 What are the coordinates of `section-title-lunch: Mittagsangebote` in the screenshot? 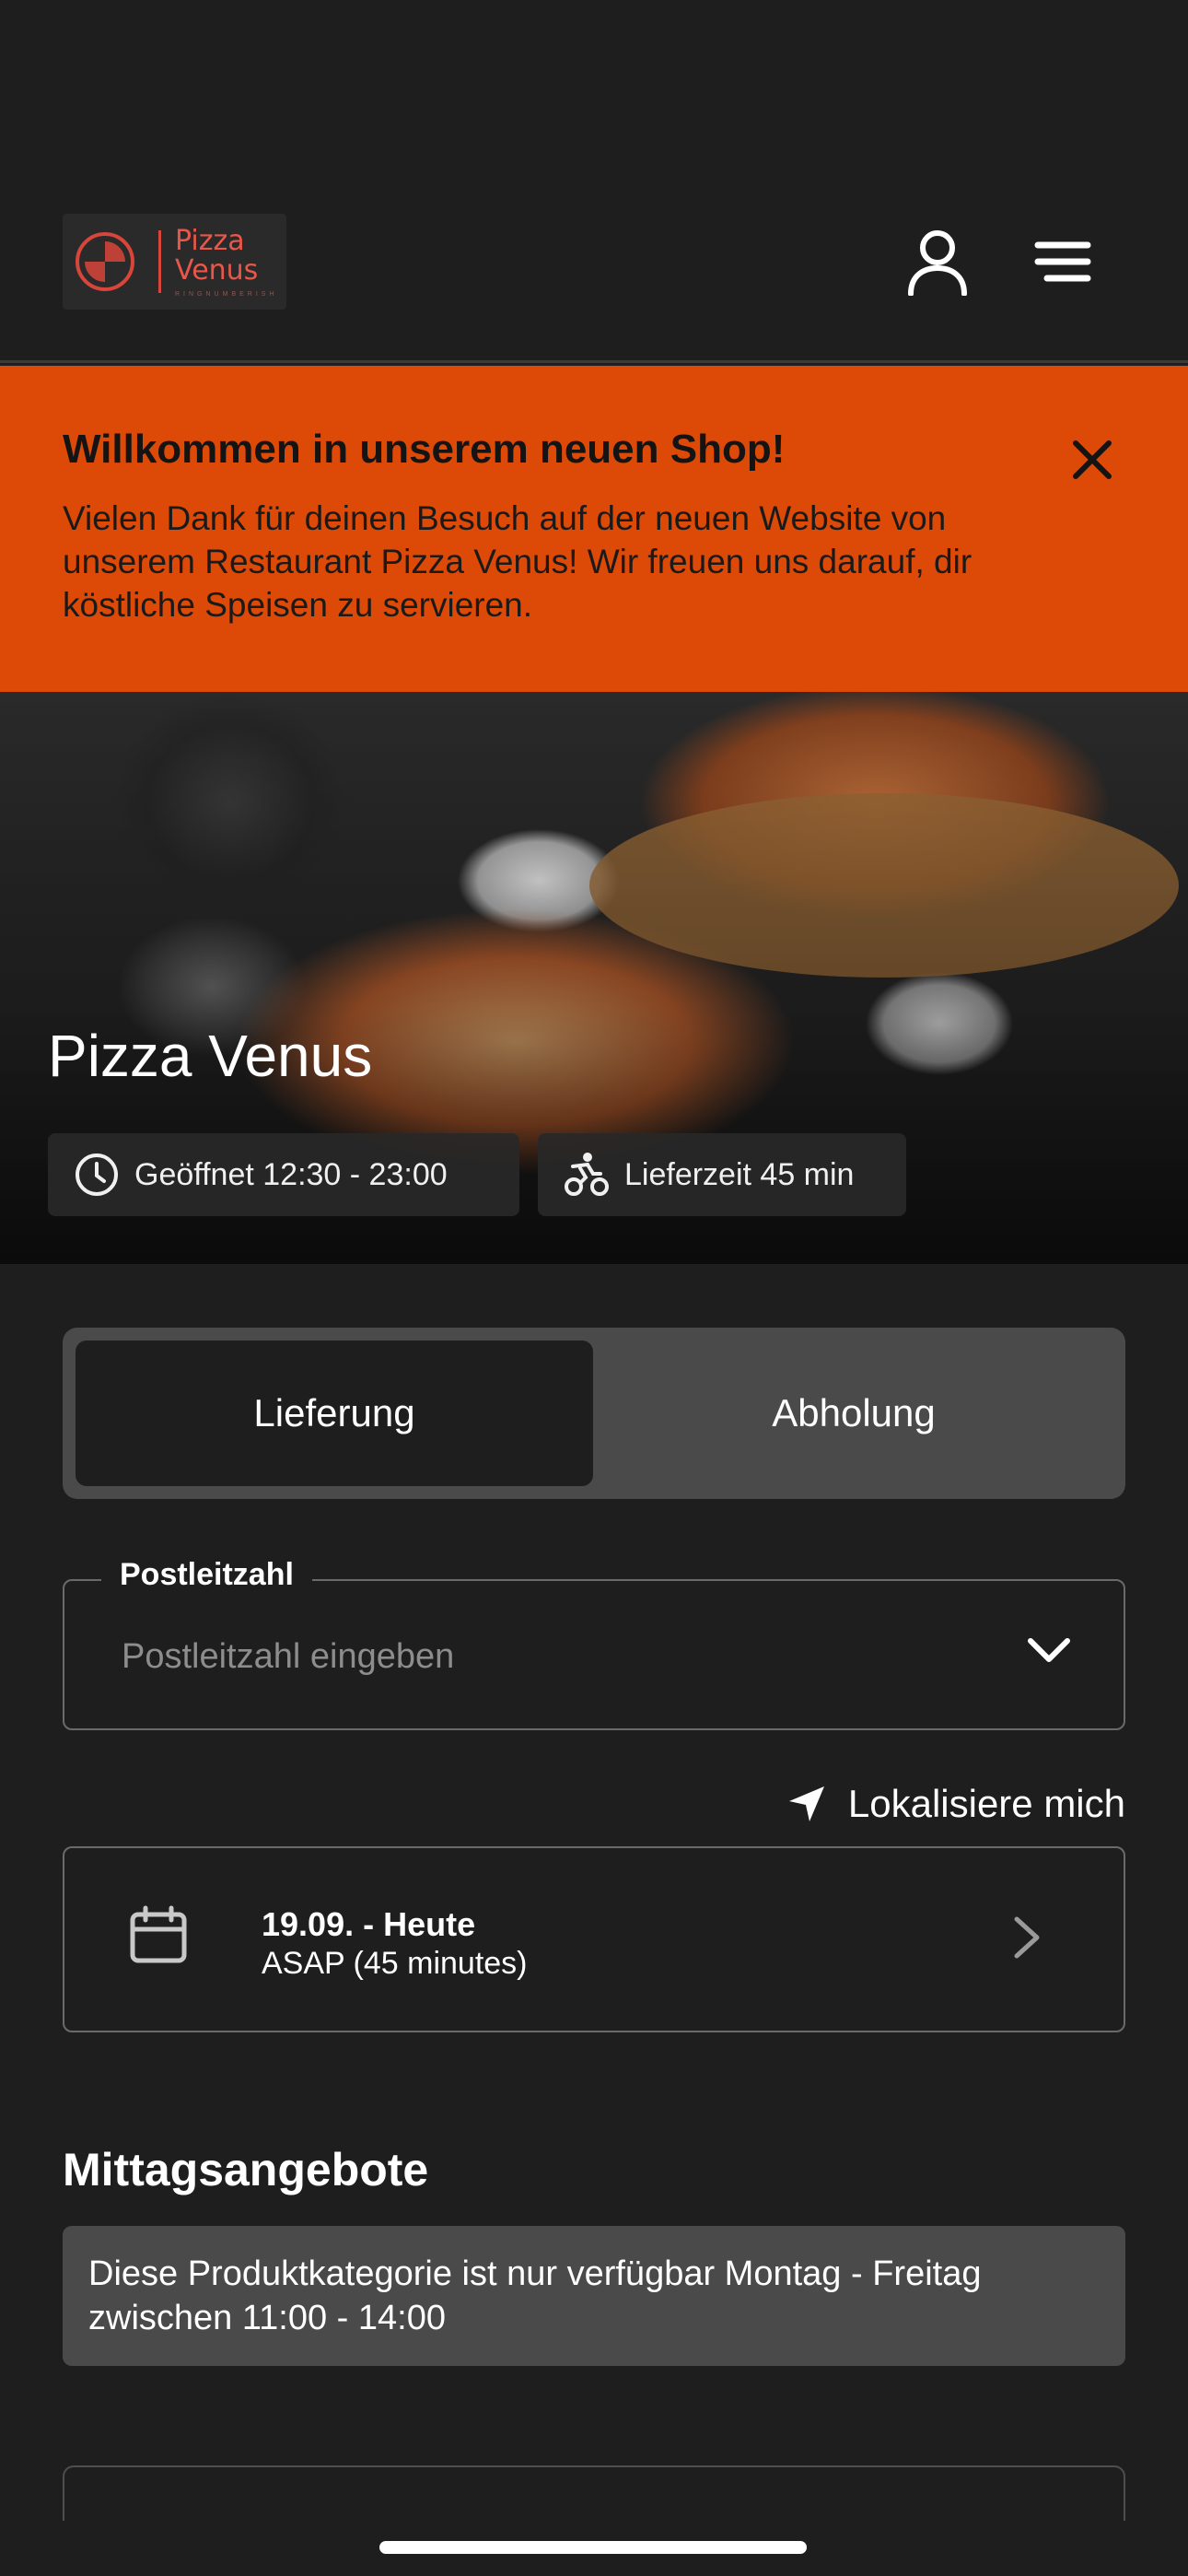 It's located at (246, 2169).